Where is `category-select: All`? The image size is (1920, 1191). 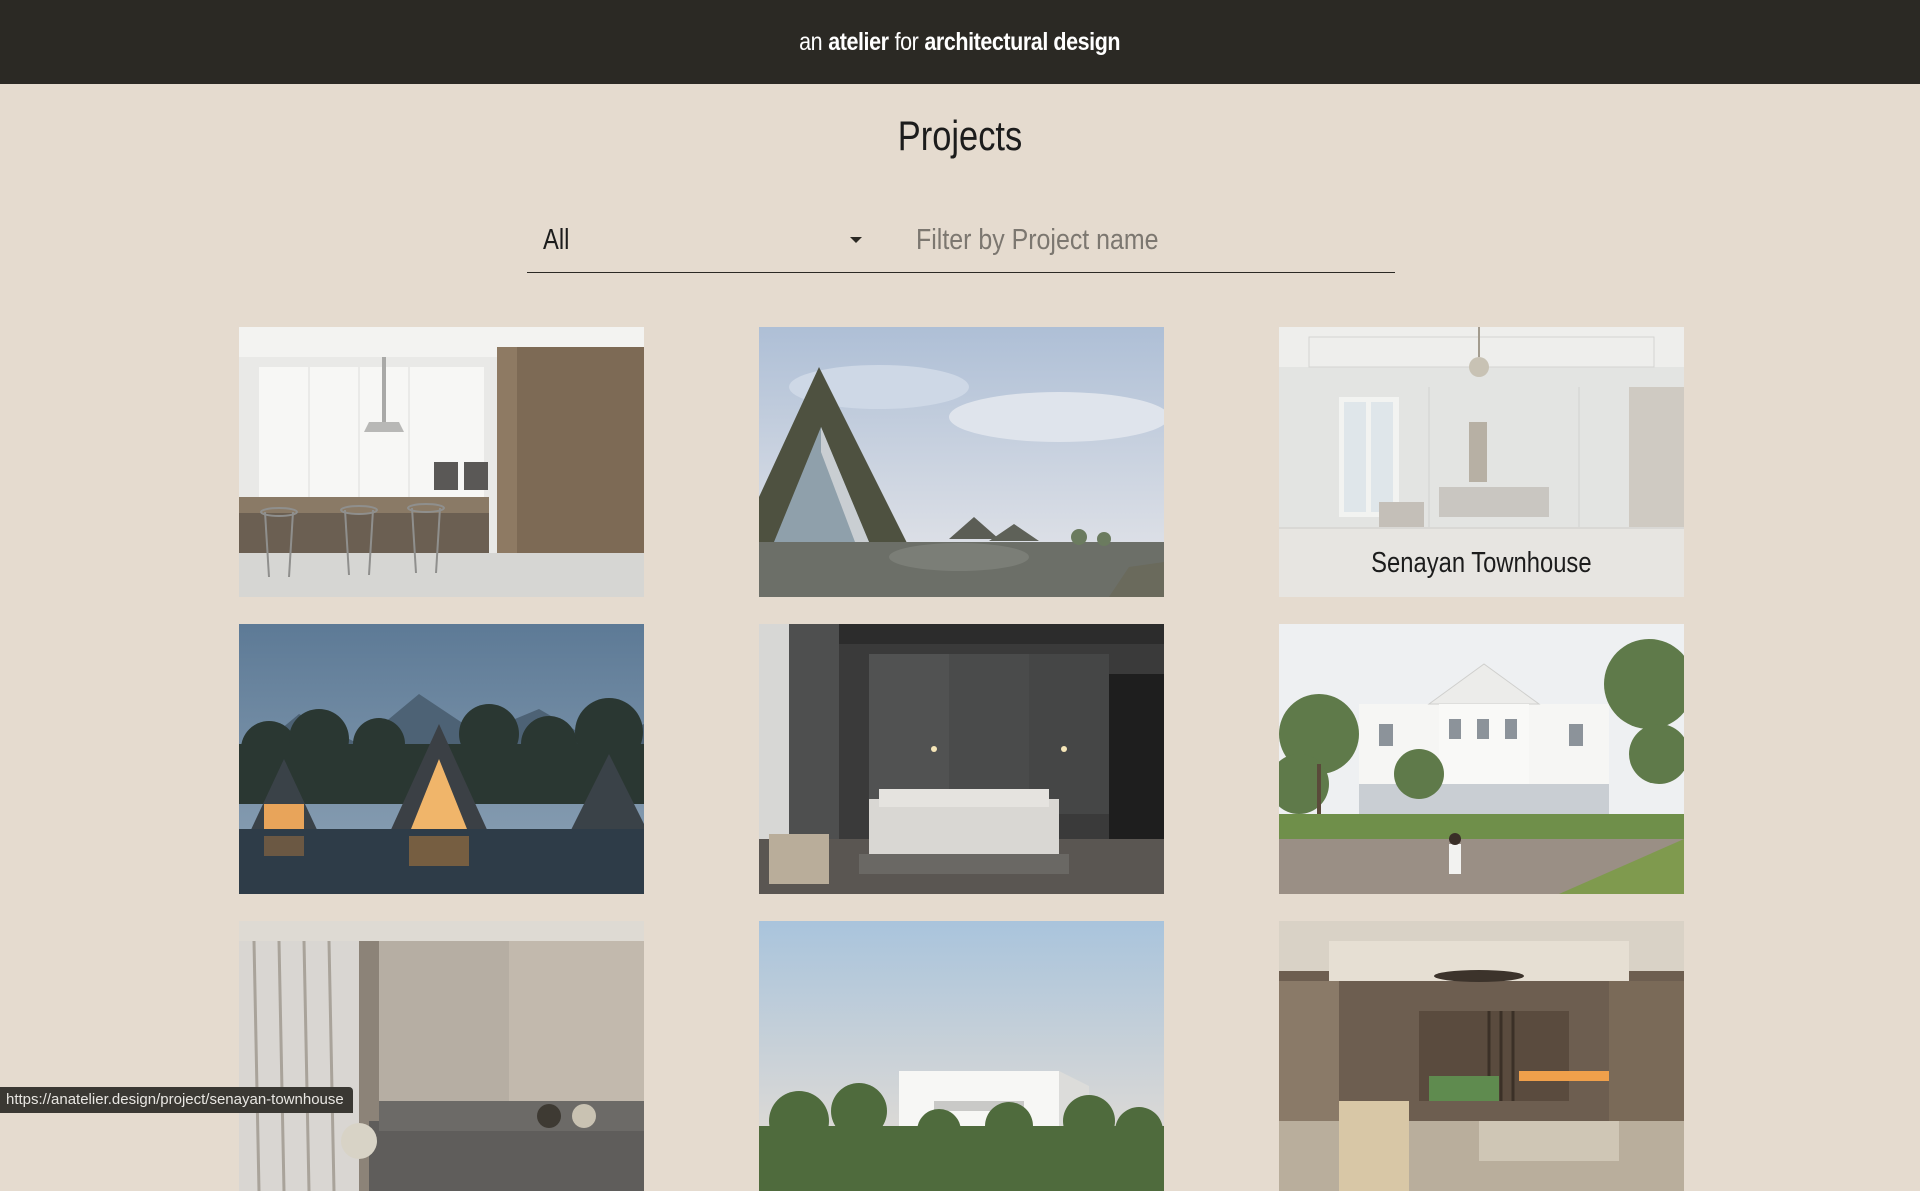 category-select: All is located at coordinates (694, 240).